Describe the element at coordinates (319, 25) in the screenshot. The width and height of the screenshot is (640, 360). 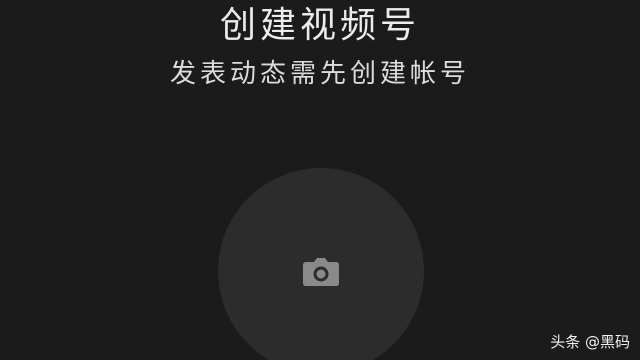
I see `page-title: 创建视频号` at that location.